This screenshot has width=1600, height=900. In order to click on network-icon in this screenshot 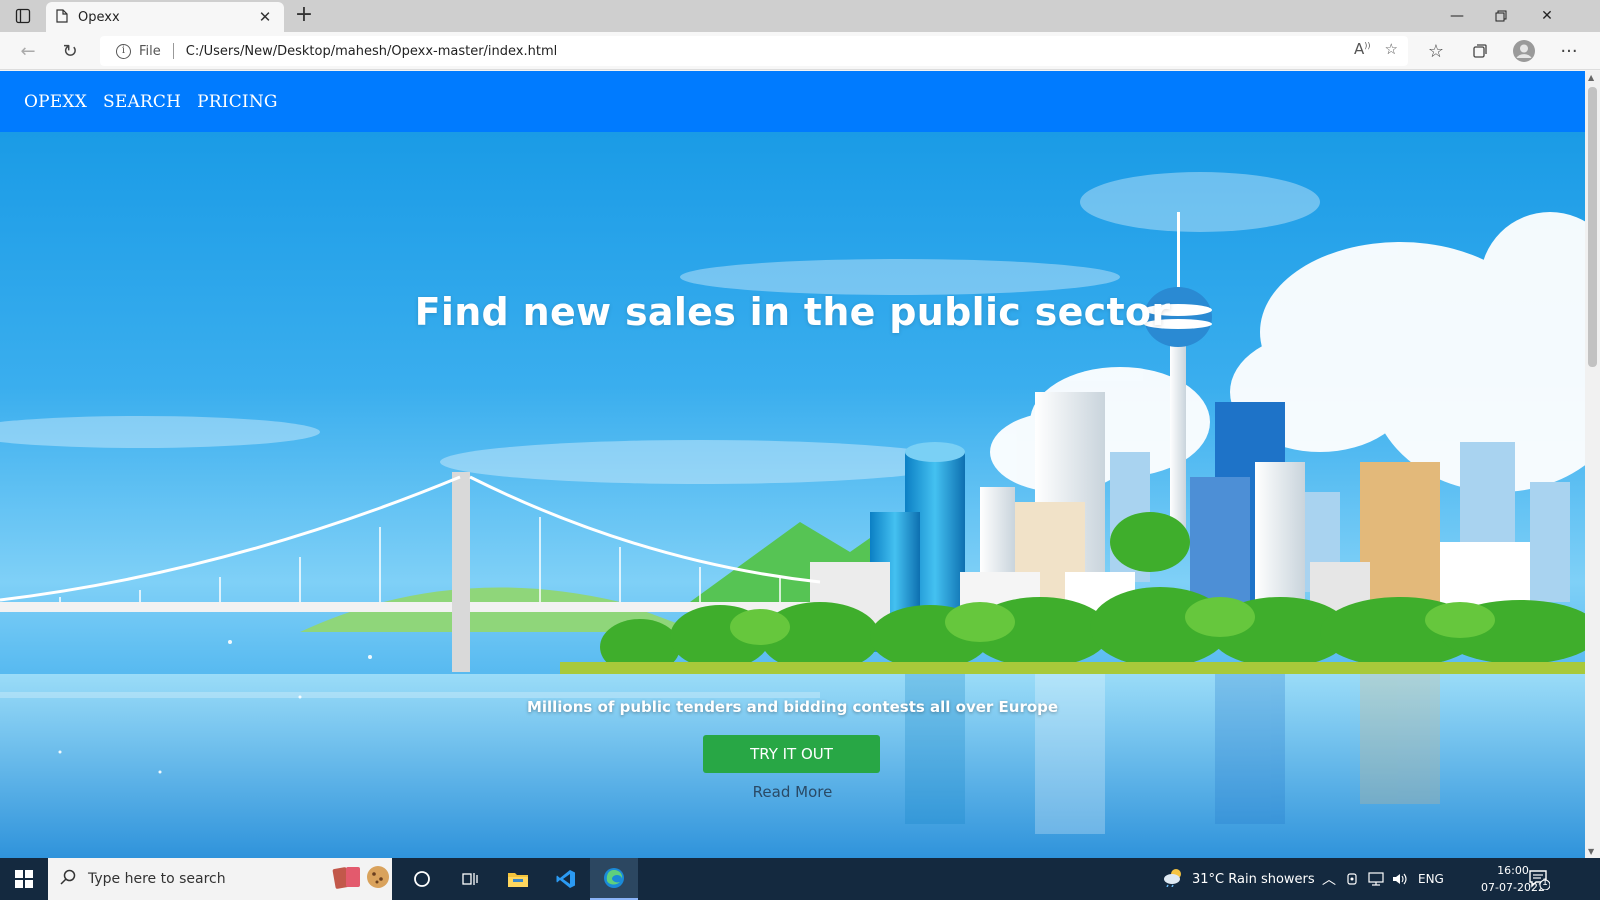, I will do `click(1376, 879)`.